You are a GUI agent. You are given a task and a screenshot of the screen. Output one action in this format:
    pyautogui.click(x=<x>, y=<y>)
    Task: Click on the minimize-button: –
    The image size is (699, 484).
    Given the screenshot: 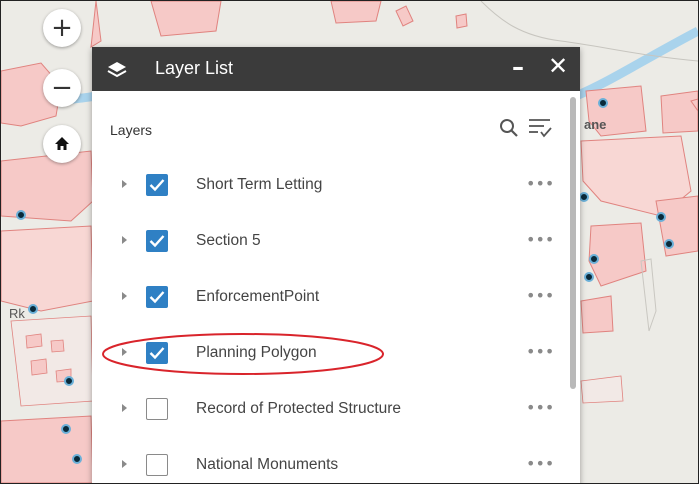 What is the action you would take?
    pyautogui.click(x=518, y=67)
    